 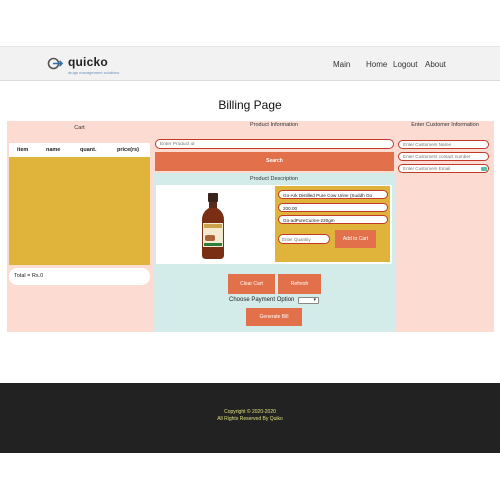 What do you see at coordinates (274, 317) in the screenshot?
I see `generate-bill-button: Generate Bill` at bounding box center [274, 317].